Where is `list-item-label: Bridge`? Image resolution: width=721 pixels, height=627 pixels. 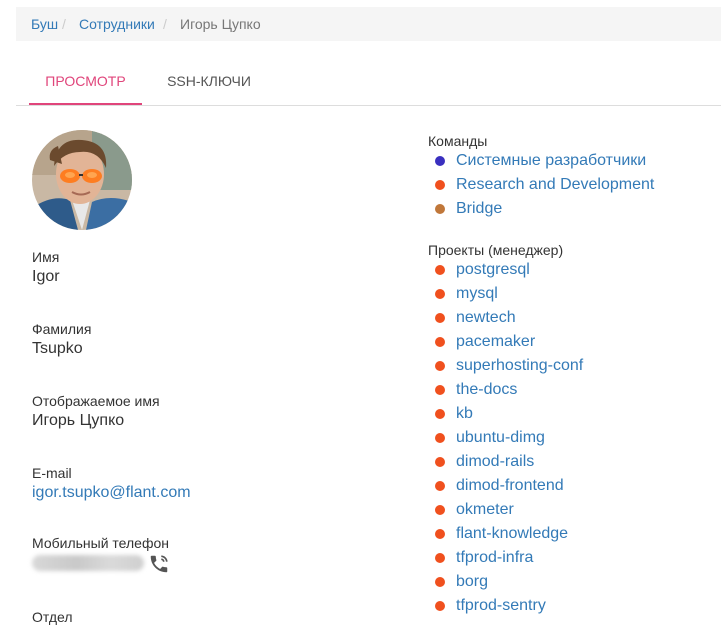 list-item-label: Bridge is located at coordinates (479, 209).